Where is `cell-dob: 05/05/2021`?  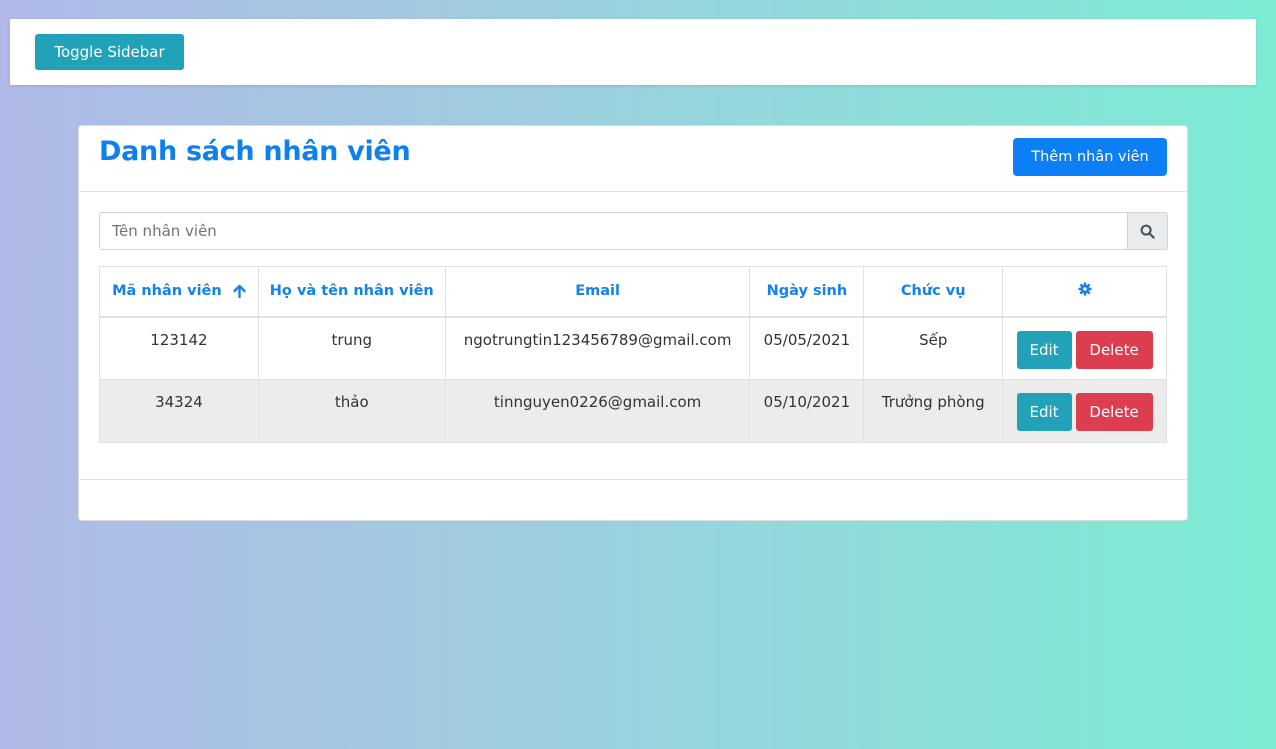
cell-dob: 05/05/2021 is located at coordinates (807, 348).